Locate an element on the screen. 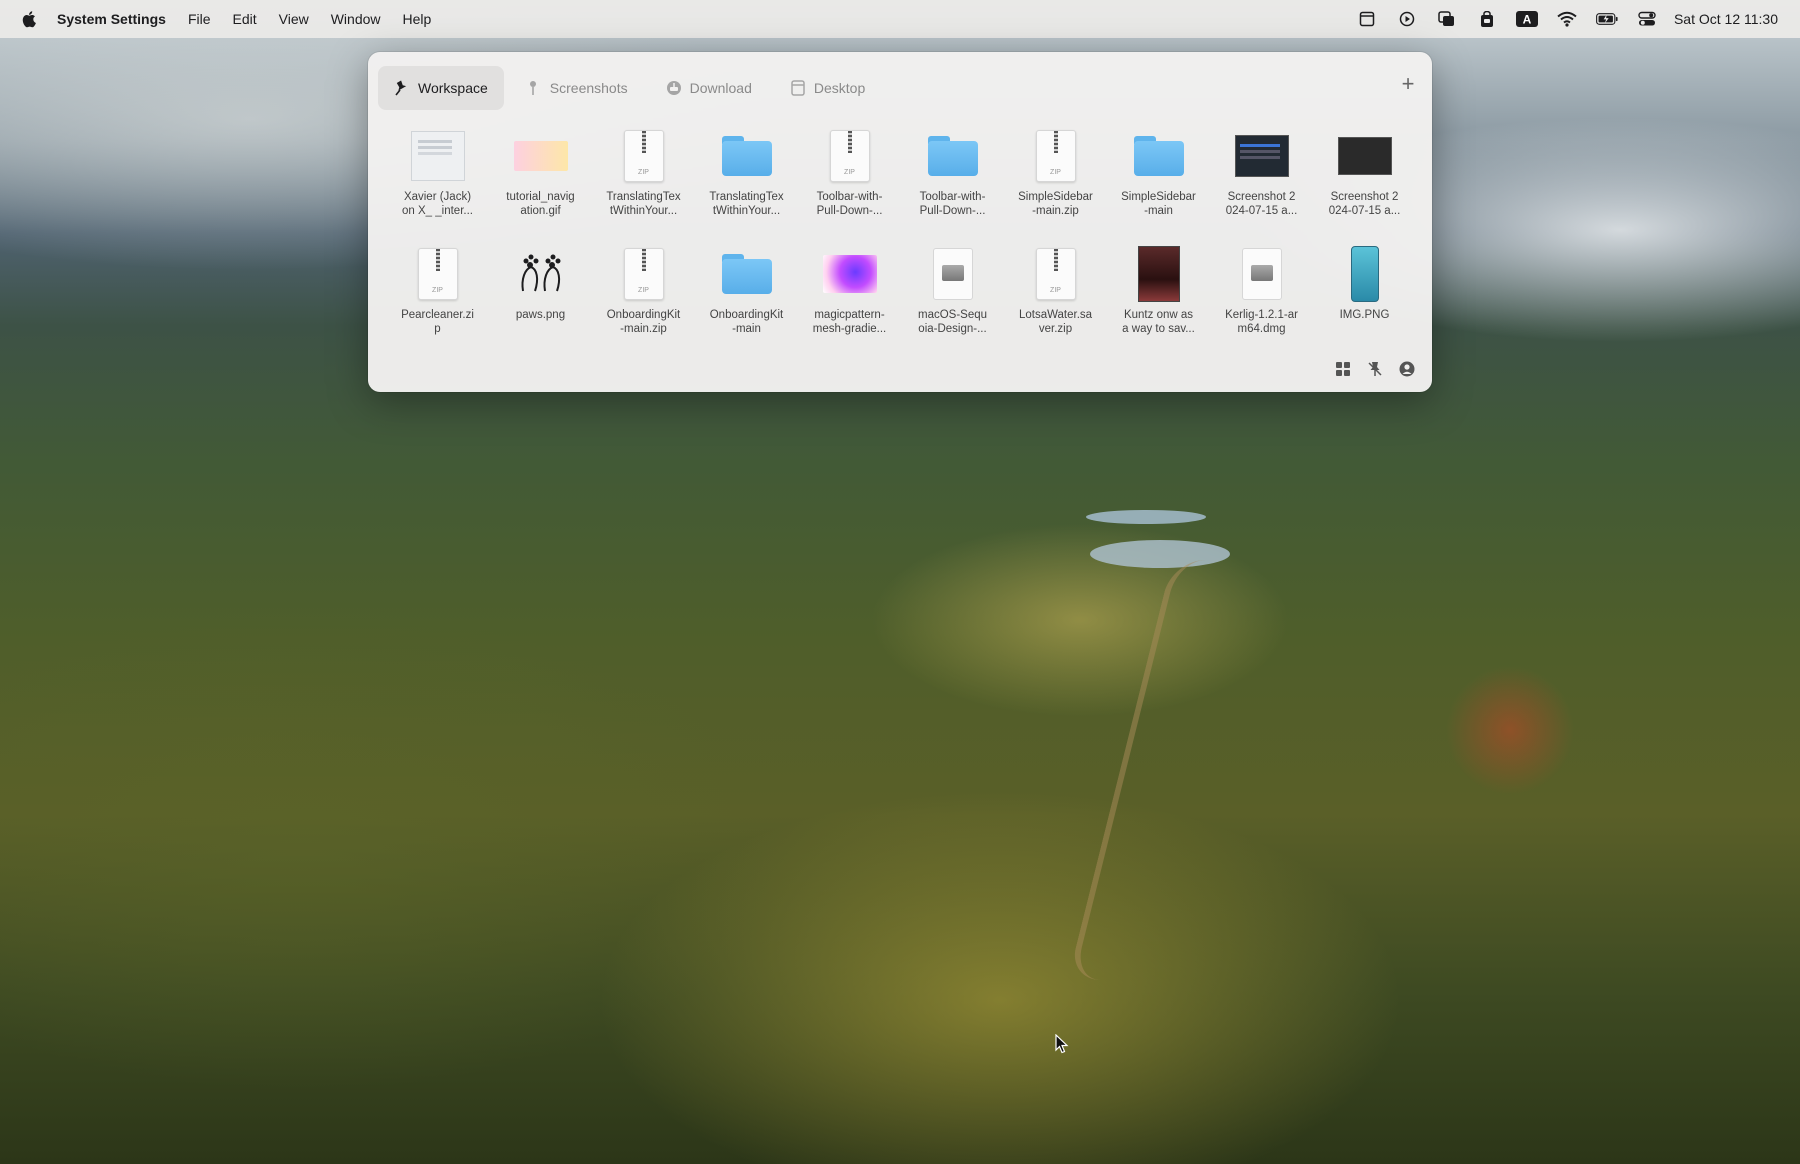  menu-window: Window is located at coordinates (356, 19).